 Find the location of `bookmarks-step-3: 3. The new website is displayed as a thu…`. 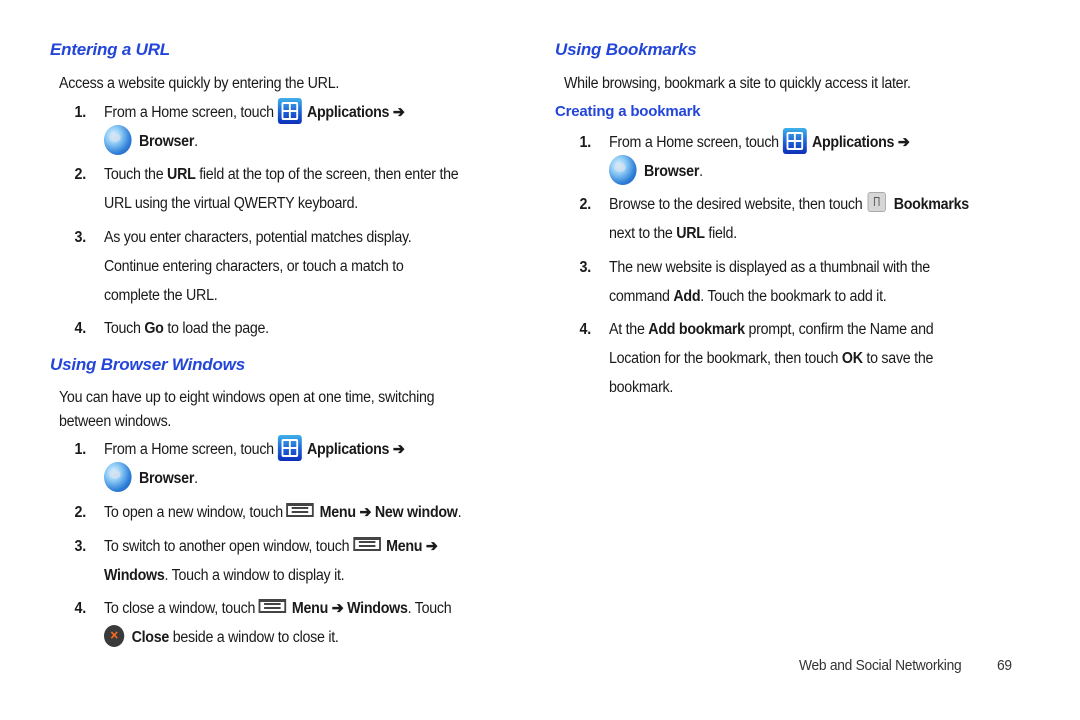

bookmarks-step-3: 3. The new website is displayed as a thu… is located at coordinates (755, 282).